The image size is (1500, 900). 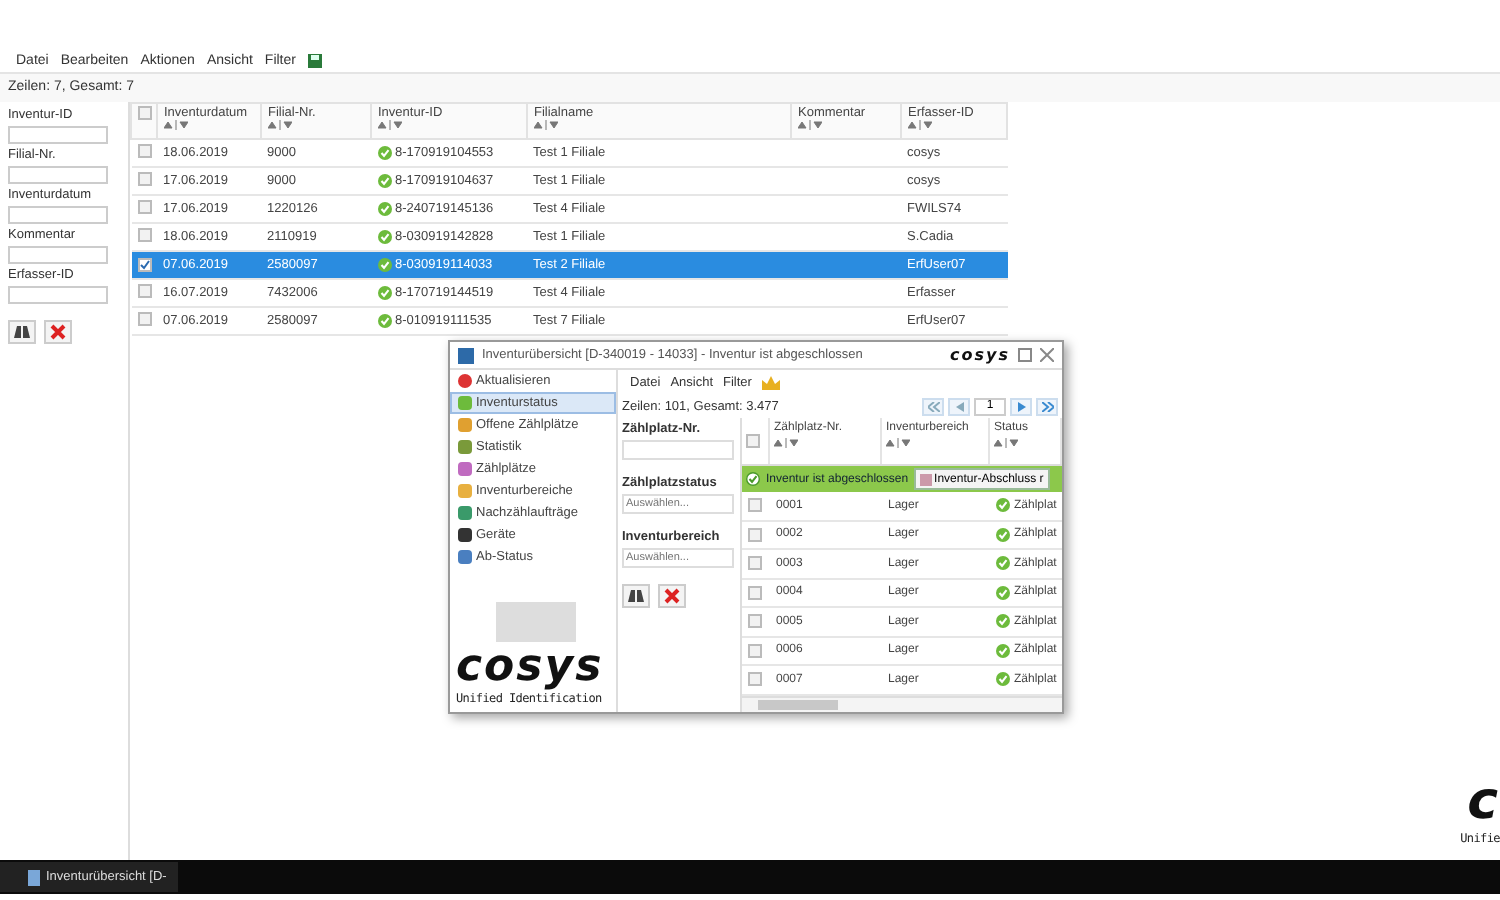 I want to click on double-arrow-left-icon, so click(x=933, y=406).